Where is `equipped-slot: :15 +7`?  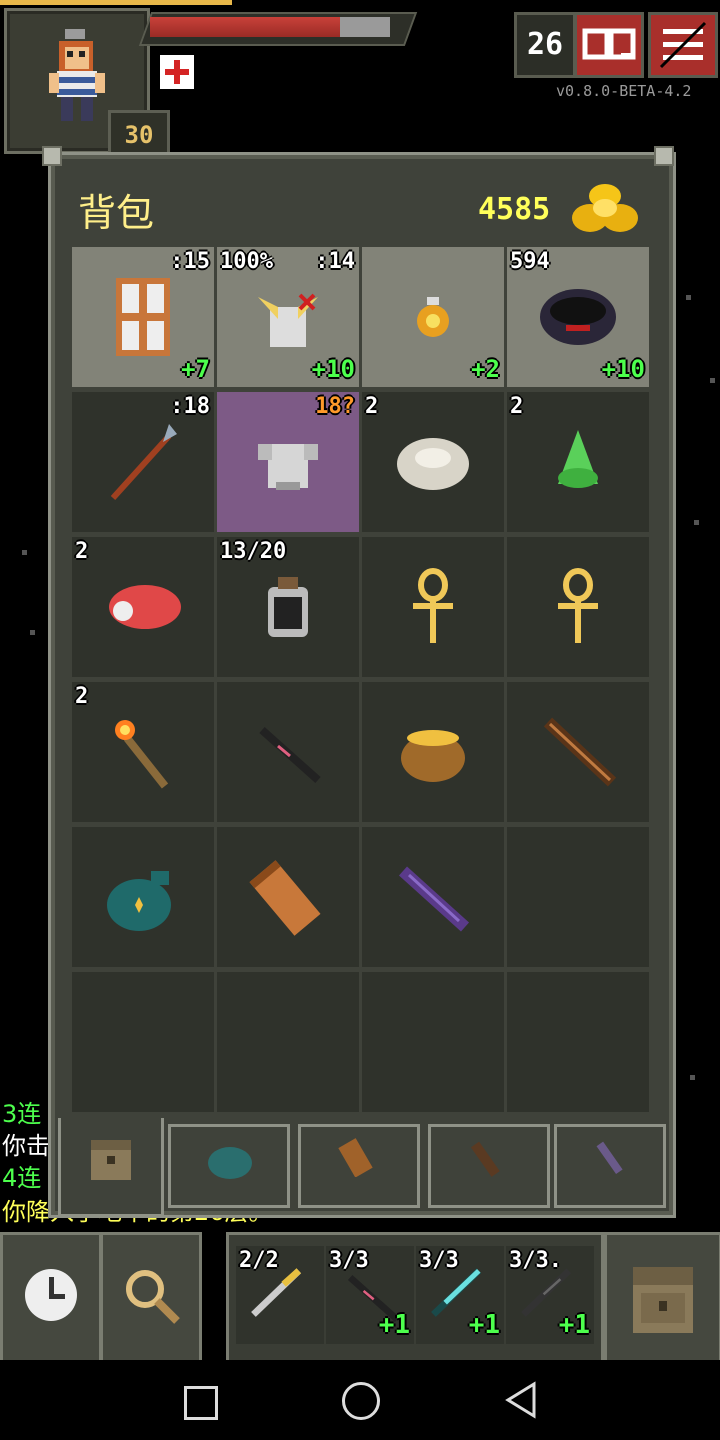
equipped-slot: :15 +7 is located at coordinates (143, 317).